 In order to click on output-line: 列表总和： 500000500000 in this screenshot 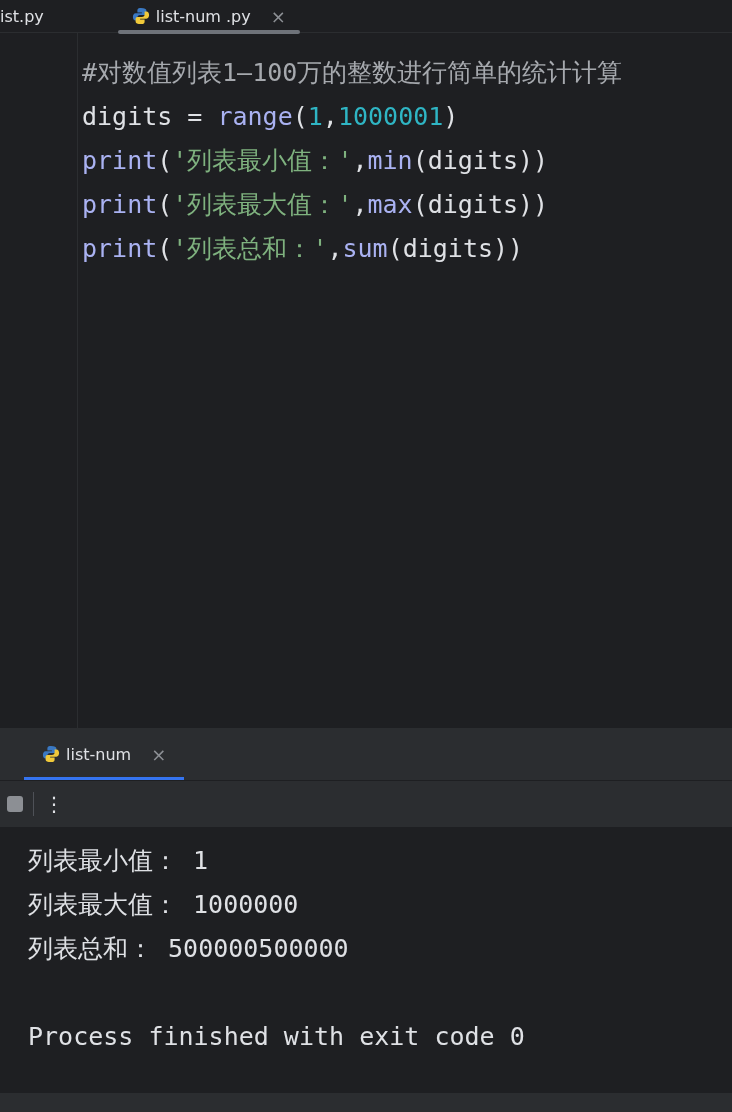, I will do `click(189, 949)`.